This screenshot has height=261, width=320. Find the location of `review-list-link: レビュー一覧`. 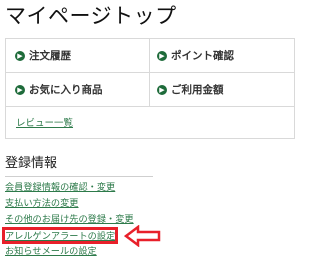

review-list-link: レビュー一覧 is located at coordinates (44, 122).